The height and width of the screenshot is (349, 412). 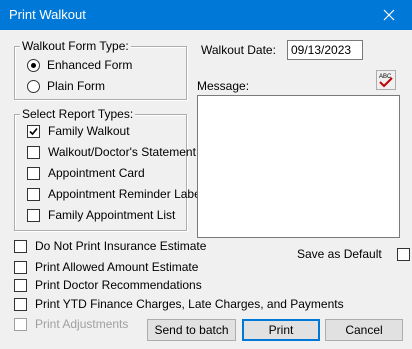 I want to click on save-as-default-label: Save as Default, so click(x=339, y=254).